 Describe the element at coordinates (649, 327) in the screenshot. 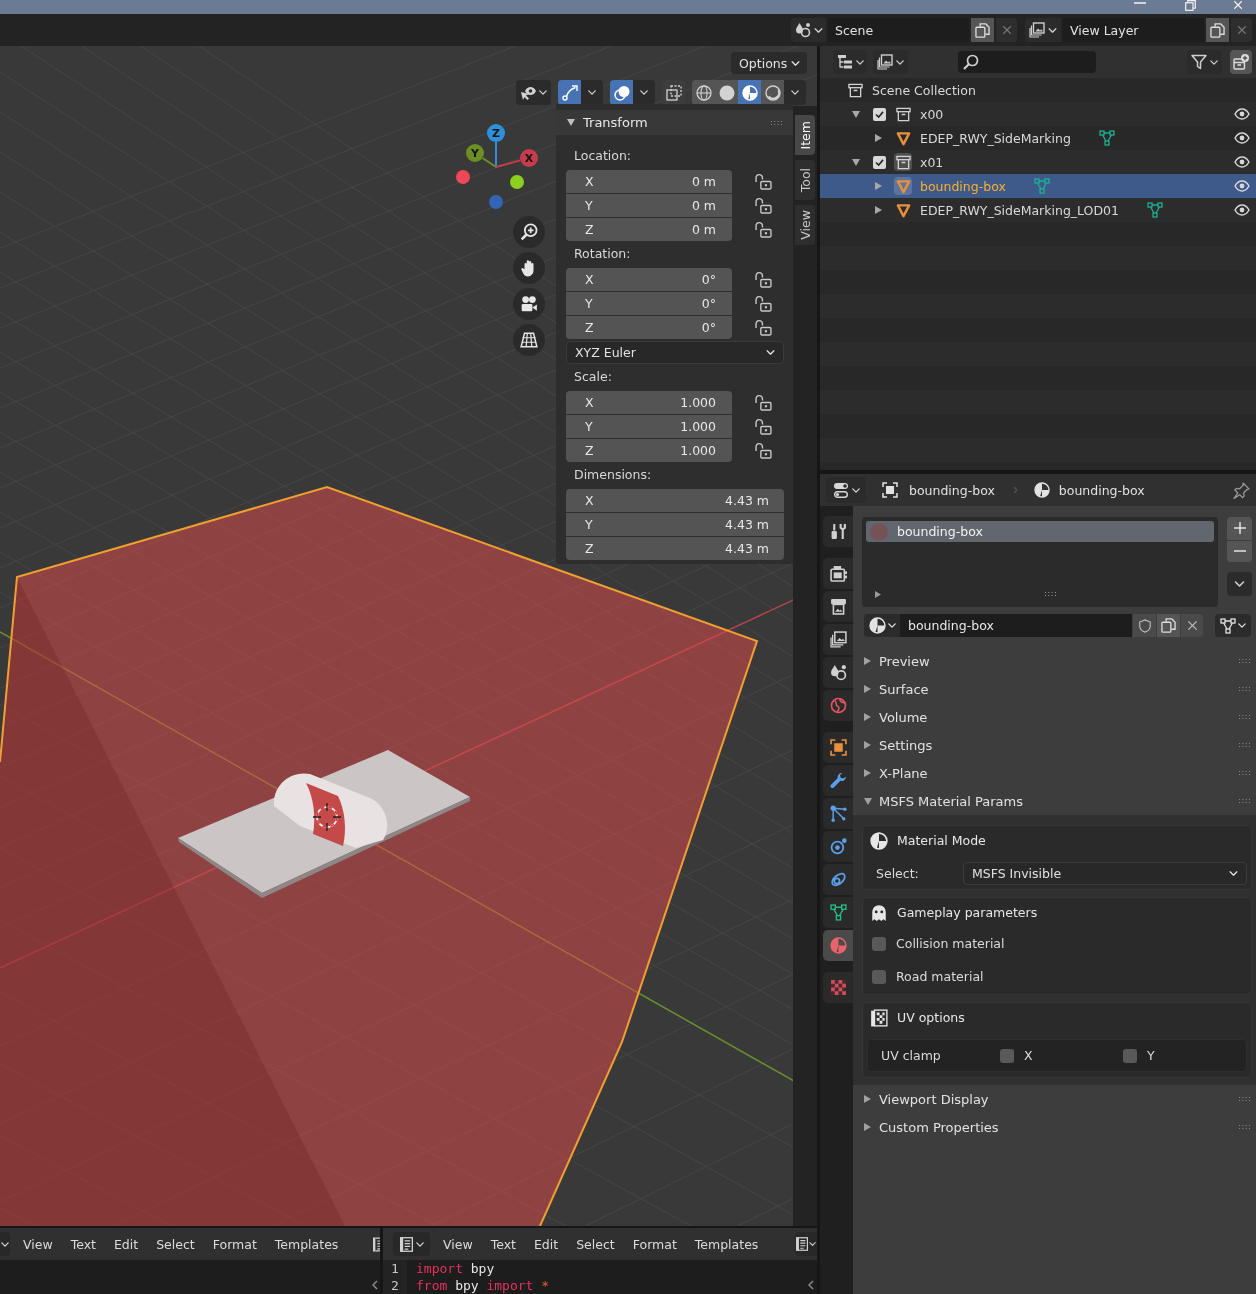

I see `number-field: Z 0°` at that location.